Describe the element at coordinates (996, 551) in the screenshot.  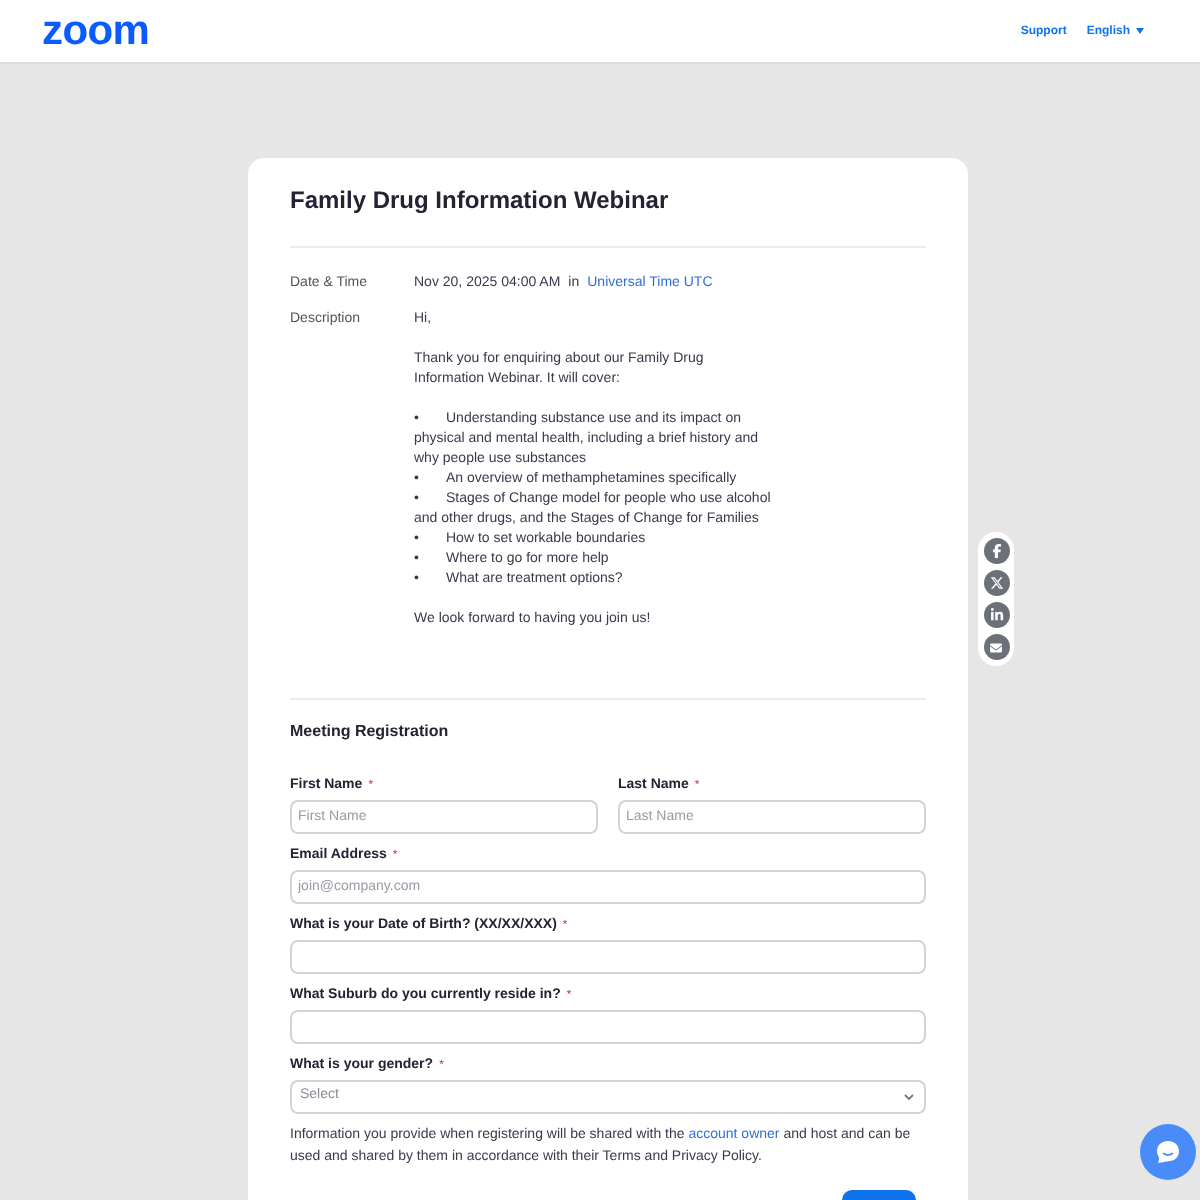
I see `facebook-icon` at that location.